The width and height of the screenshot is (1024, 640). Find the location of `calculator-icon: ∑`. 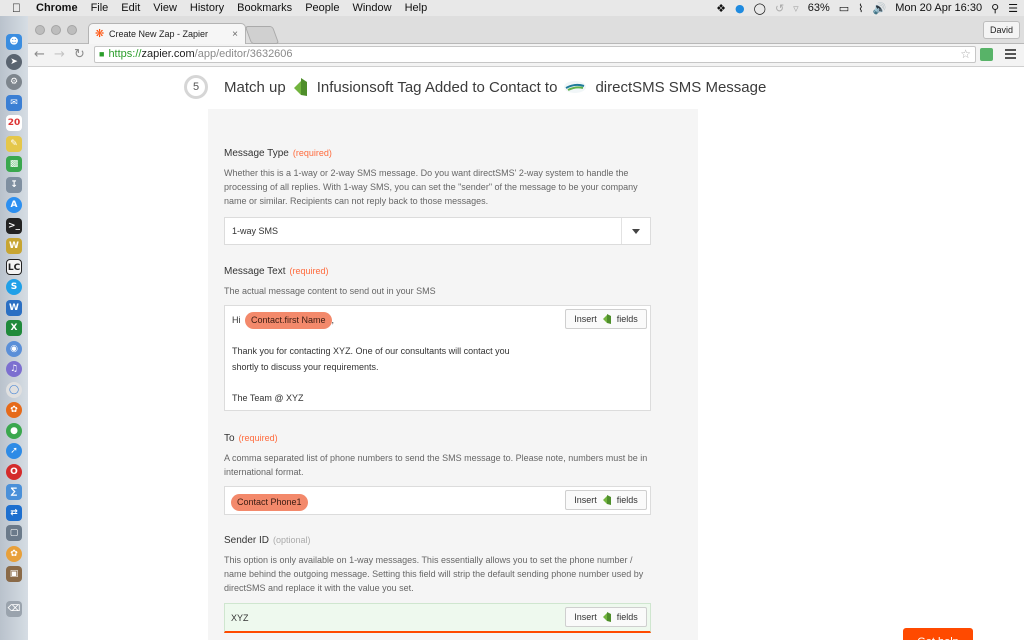

calculator-icon: ∑ is located at coordinates (14, 492).